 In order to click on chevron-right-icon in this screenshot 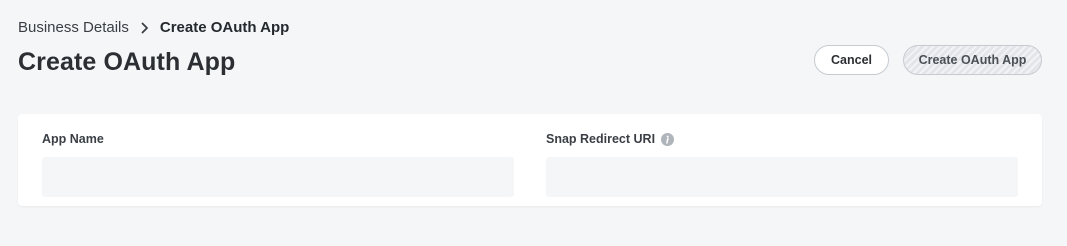, I will do `click(145, 28)`.